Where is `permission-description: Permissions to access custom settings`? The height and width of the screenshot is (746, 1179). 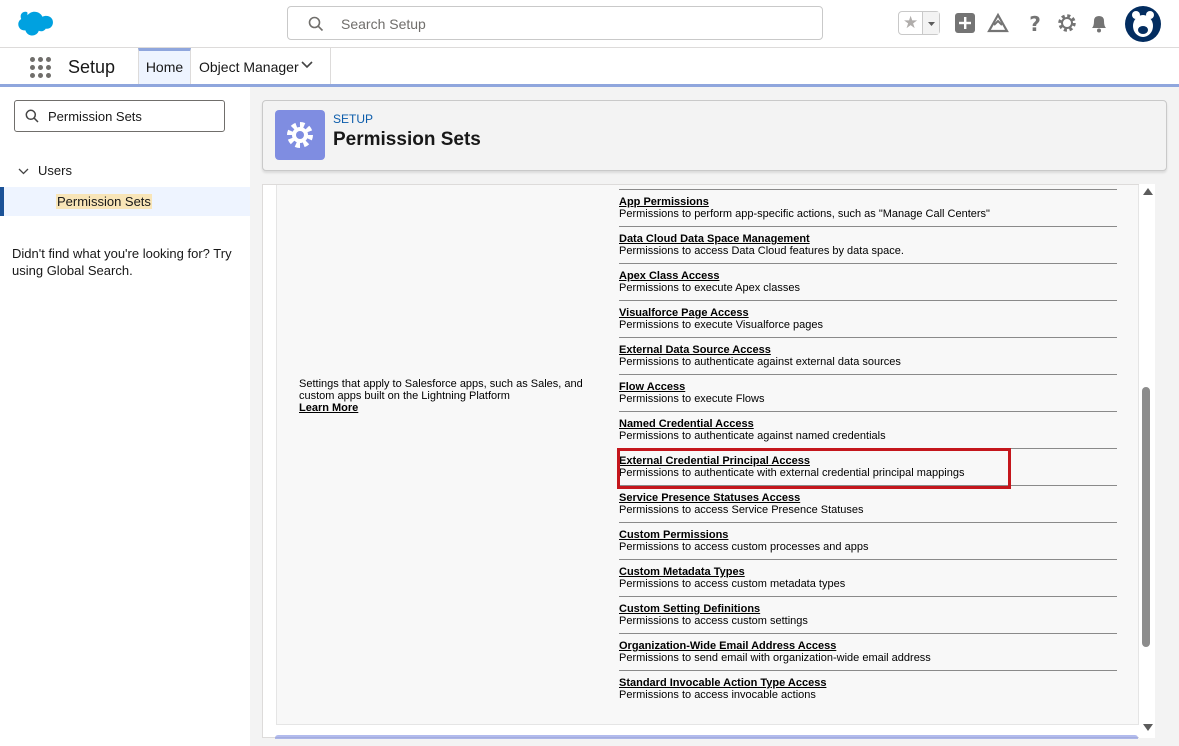 permission-description: Permissions to access custom settings is located at coordinates (713, 621).